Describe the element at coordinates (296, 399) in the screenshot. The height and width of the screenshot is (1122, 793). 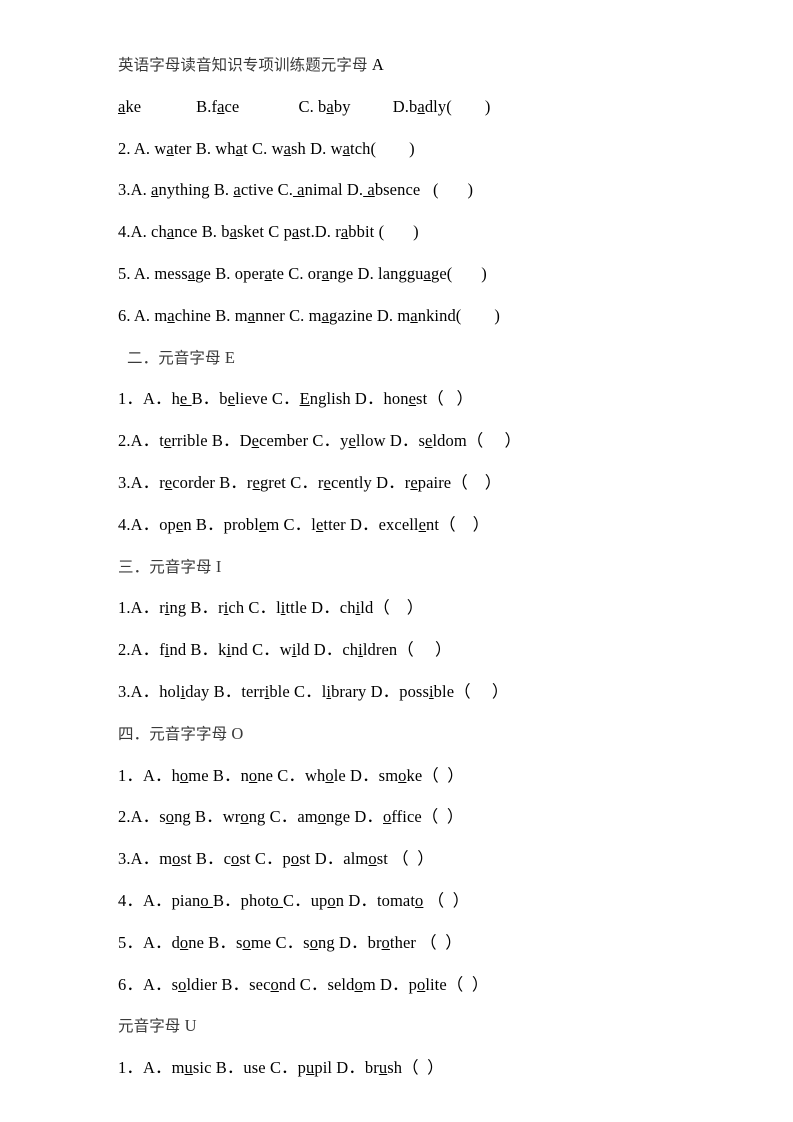
I see `question-row: 1．A．he B．believe C．English D．honest（ ）` at that location.